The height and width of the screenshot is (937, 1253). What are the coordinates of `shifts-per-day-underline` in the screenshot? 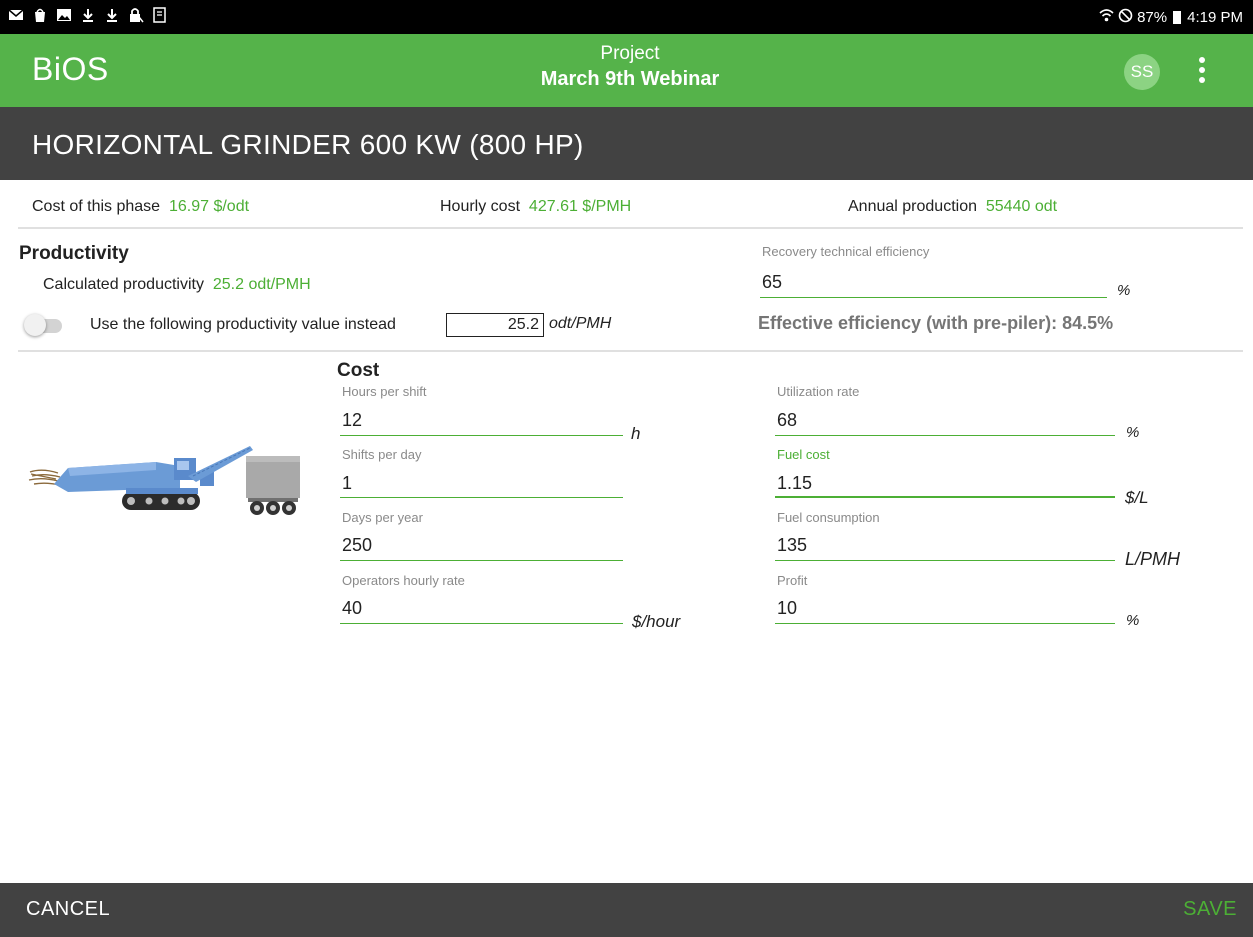 It's located at (481, 497).